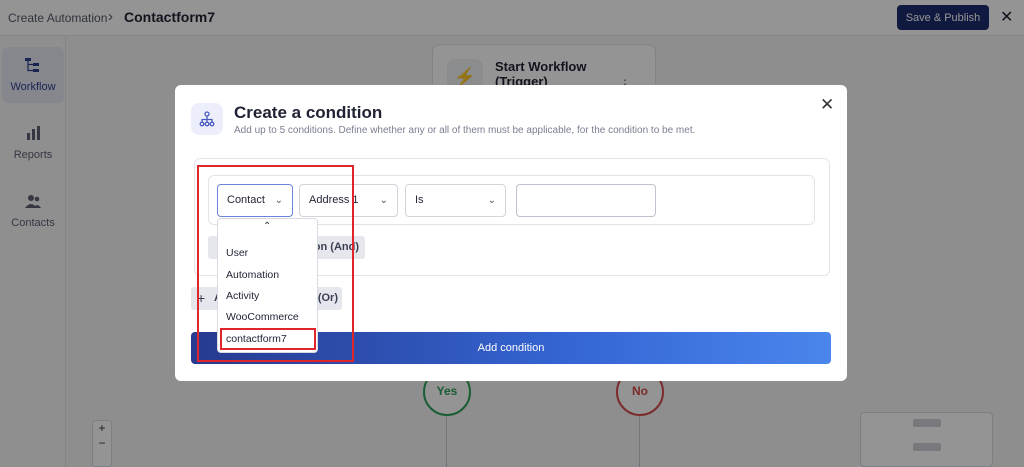 The image size is (1024, 467). I want to click on value-input, so click(586, 200).